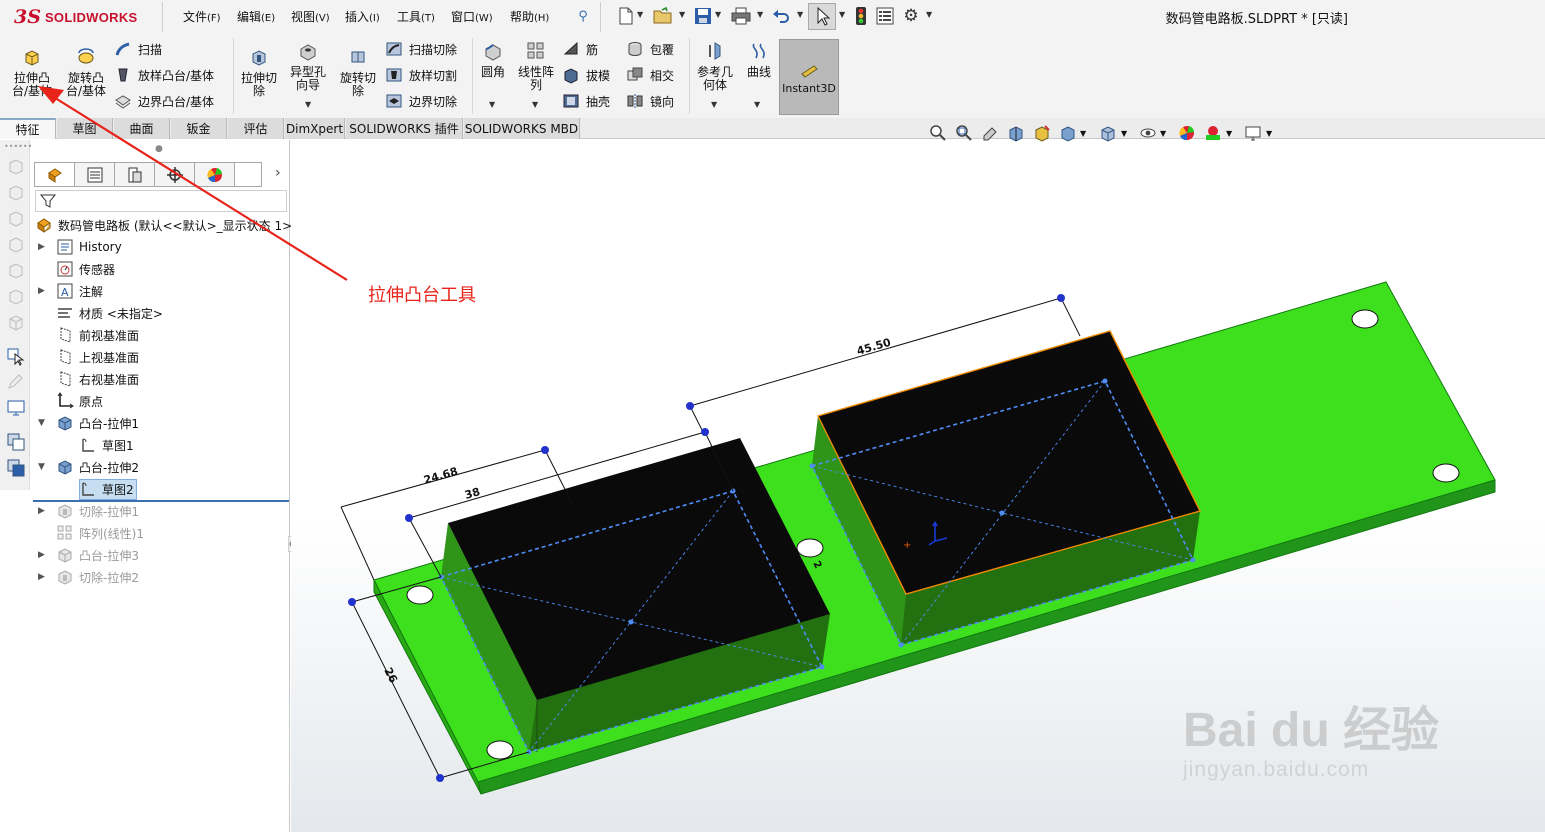  I want to click on boundary-cut-button: 边界切除, so click(421, 101).